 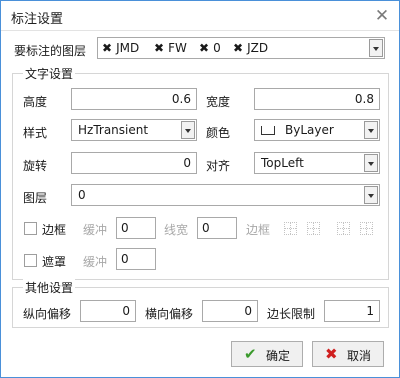 What do you see at coordinates (176, 230) in the screenshot?
I see `linewidth-label: 线宽` at bounding box center [176, 230].